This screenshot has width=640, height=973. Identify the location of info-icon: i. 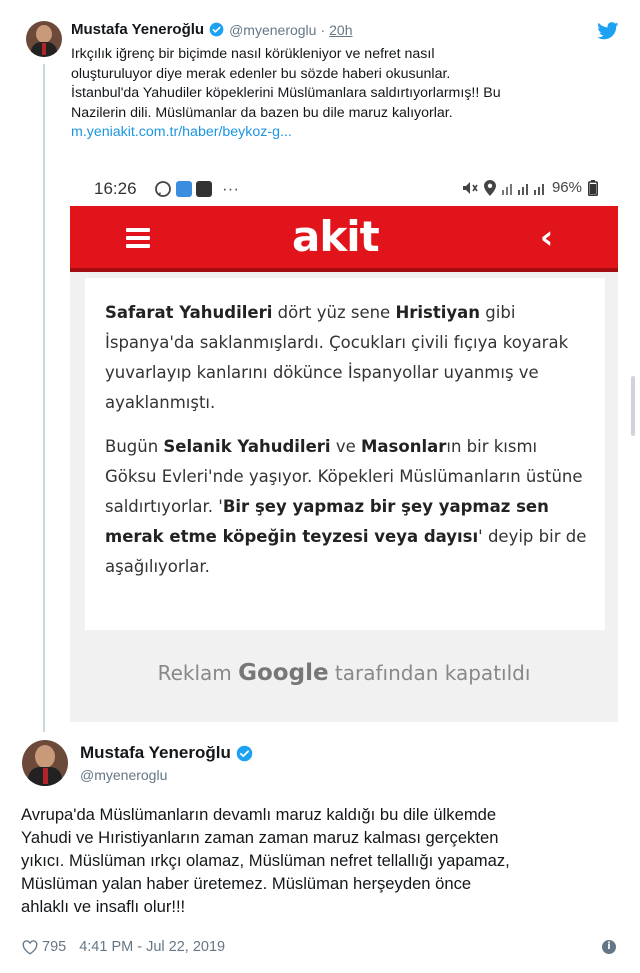
(609, 947).